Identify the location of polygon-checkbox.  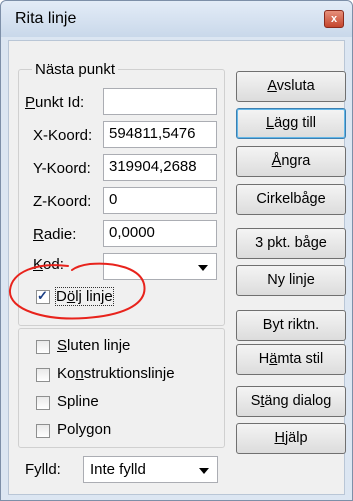
(43, 431).